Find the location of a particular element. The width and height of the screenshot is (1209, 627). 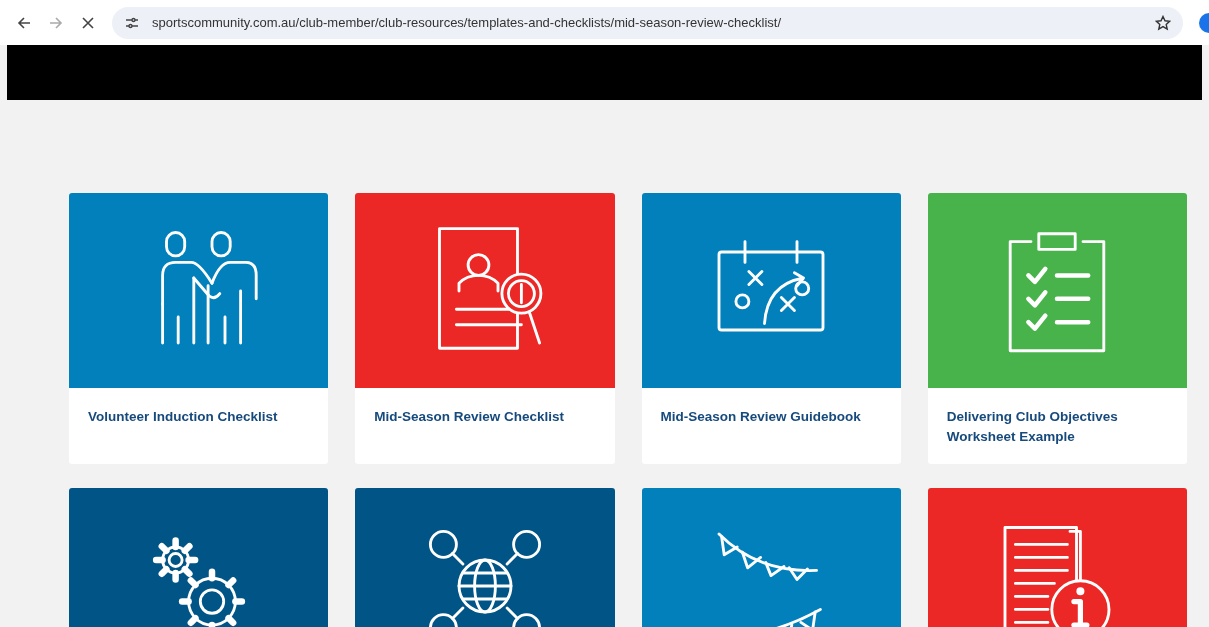

back-arrow-icon is located at coordinates (24, 22).